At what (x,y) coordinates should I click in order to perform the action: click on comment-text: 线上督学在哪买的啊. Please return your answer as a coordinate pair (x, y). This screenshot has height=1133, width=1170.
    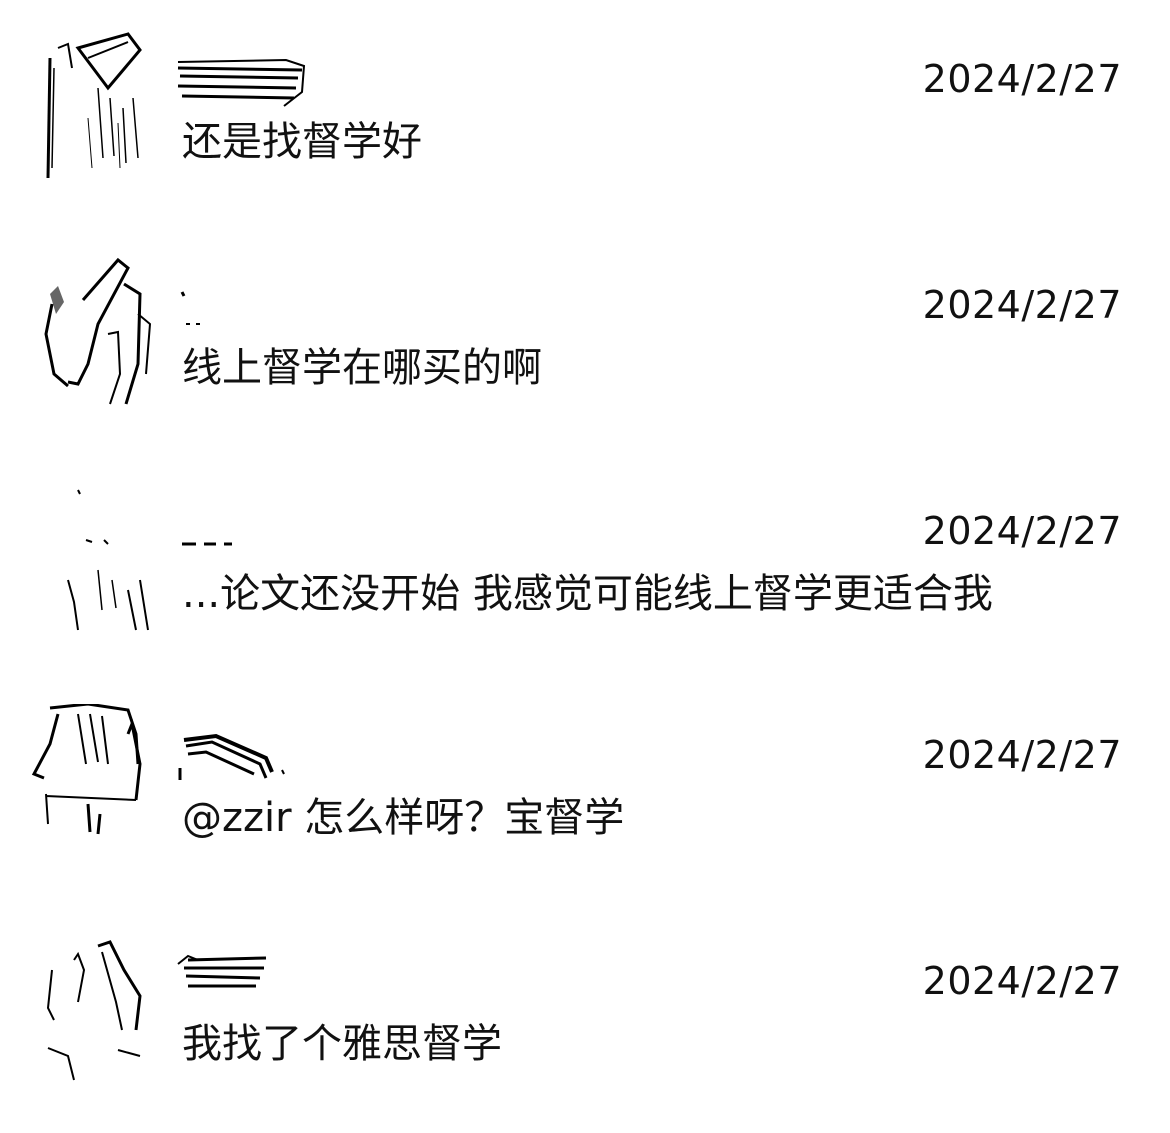
    Looking at the image, I should click on (362, 368).